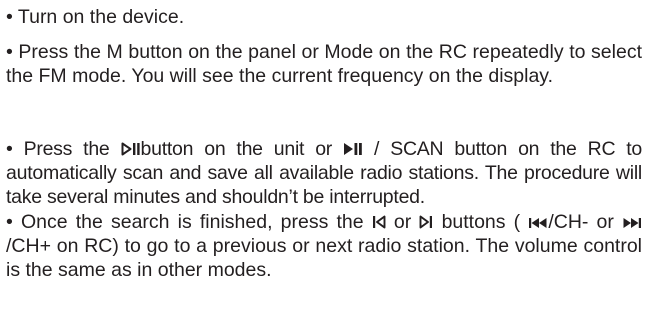 This screenshot has height=310, width=651. I want to click on instruction-text-c: buttons (, so click(481, 222).